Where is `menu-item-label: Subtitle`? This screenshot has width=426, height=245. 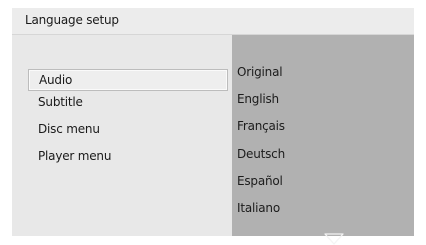
menu-item-label: Subtitle is located at coordinates (60, 102).